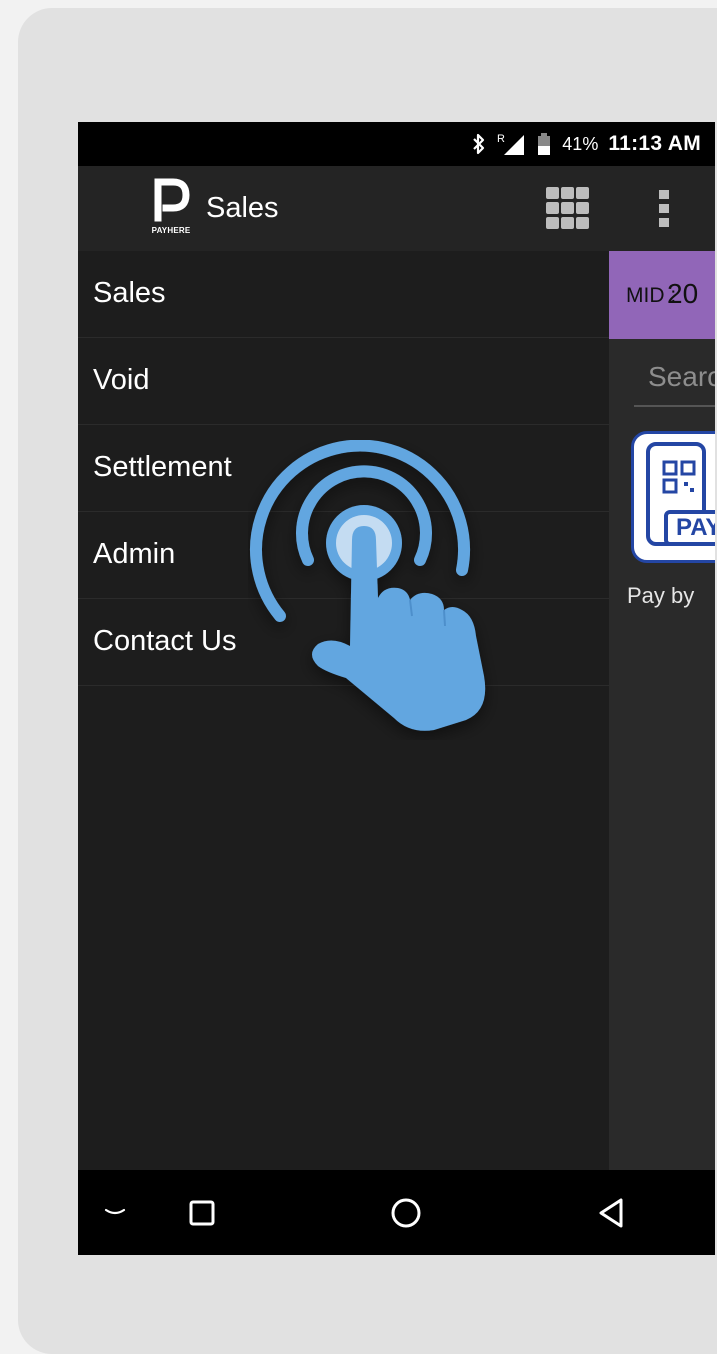 This screenshot has width=717, height=1354. Describe the element at coordinates (511, 144) in the screenshot. I see `signal-icon: R` at that location.